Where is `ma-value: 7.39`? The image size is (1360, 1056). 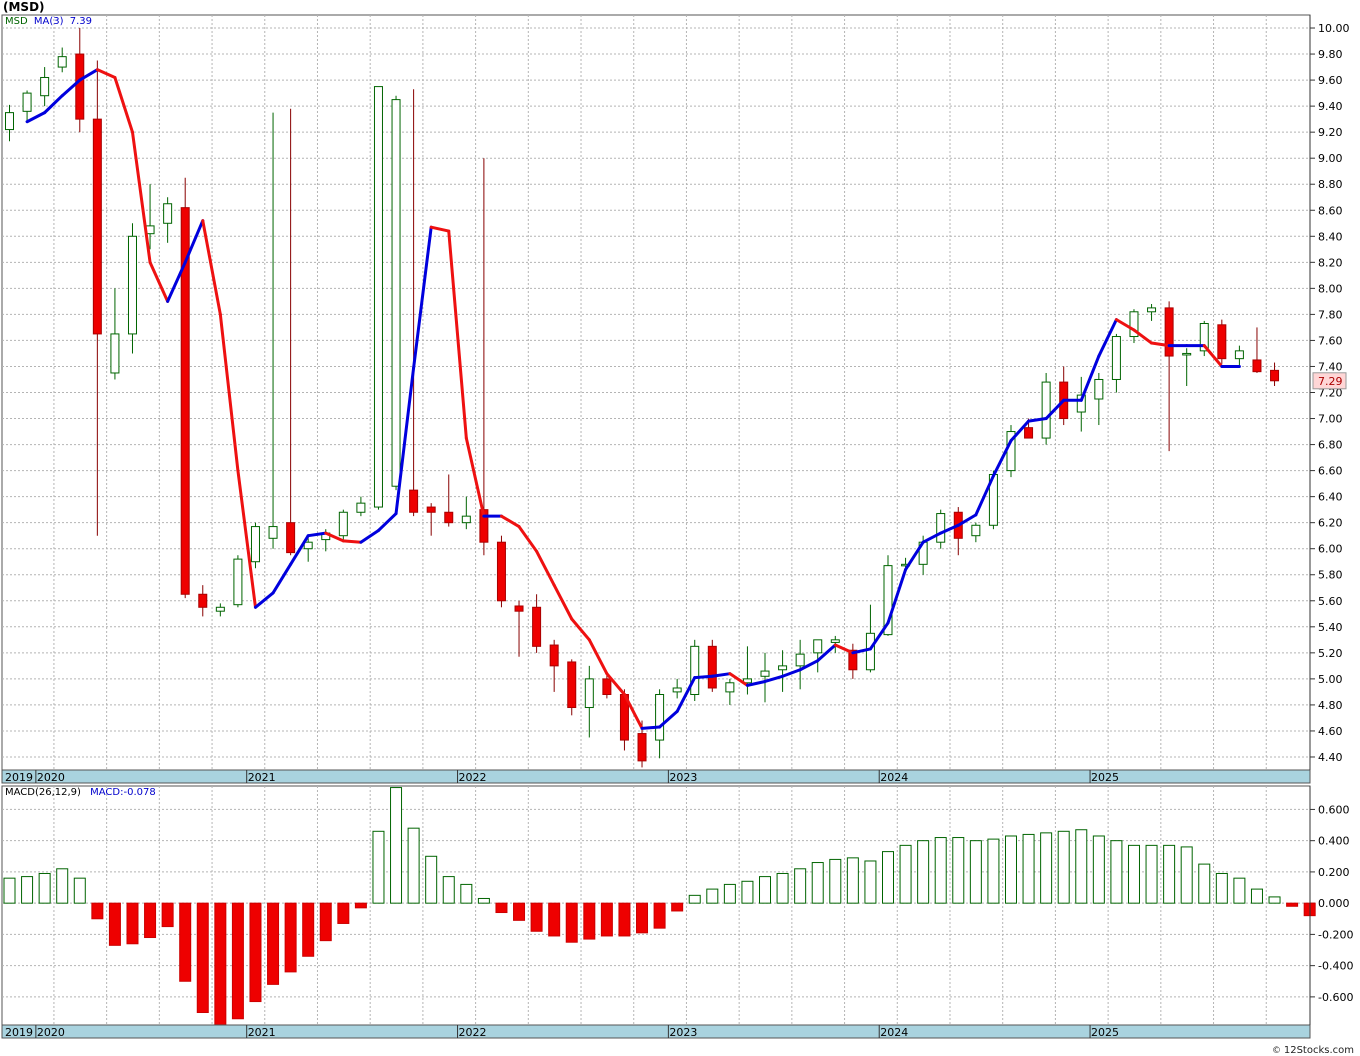
ma-value: 7.39 is located at coordinates (80, 21).